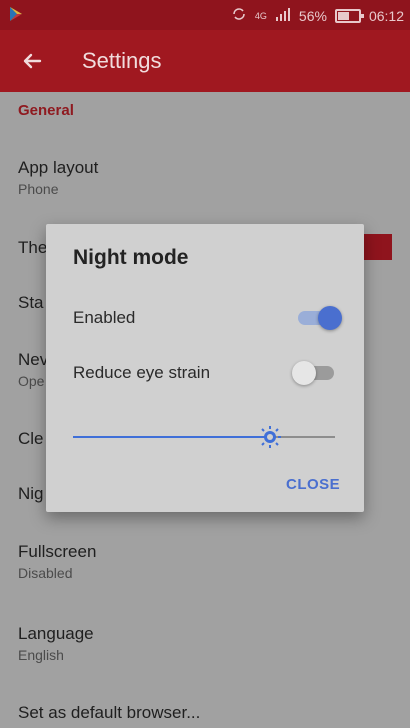  What do you see at coordinates (31, 381) in the screenshot?
I see `pref-value: Ope` at bounding box center [31, 381].